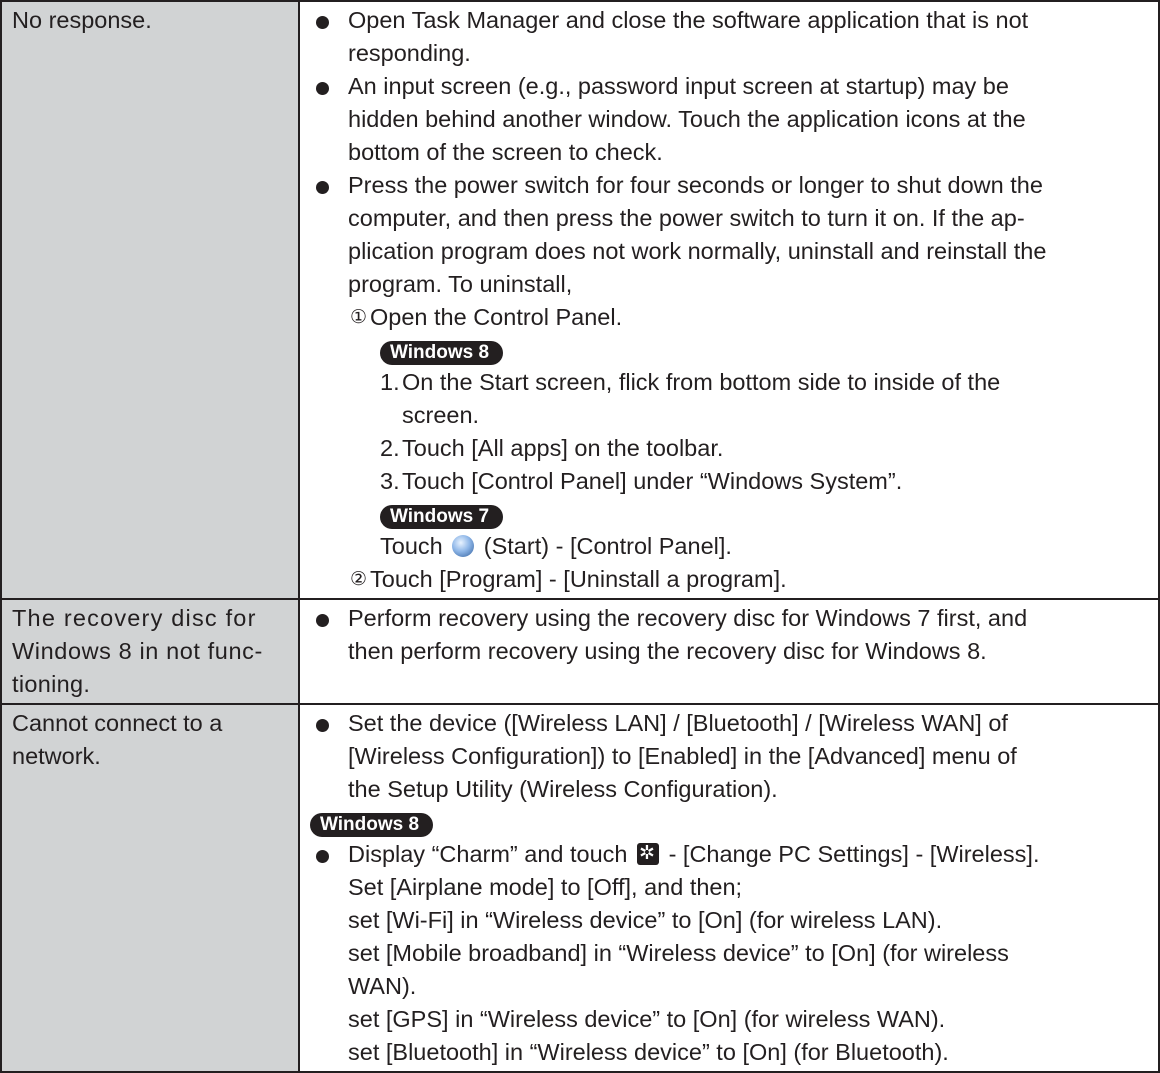 This screenshot has width=1160, height=1073. What do you see at coordinates (150, 888) in the screenshot?
I see `symptom-cell: Cannot connect to a network.` at bounding box center [150, 888].